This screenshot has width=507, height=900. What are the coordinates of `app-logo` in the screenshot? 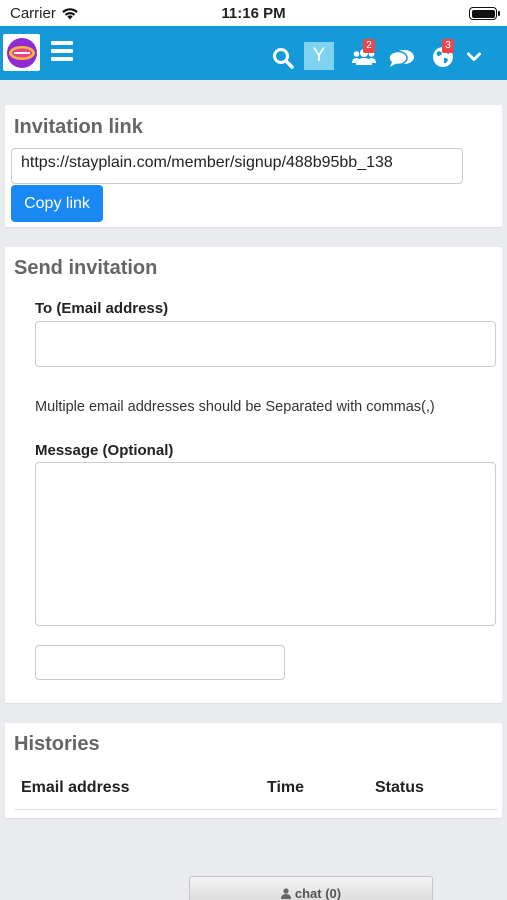 It's located at (21, 52).